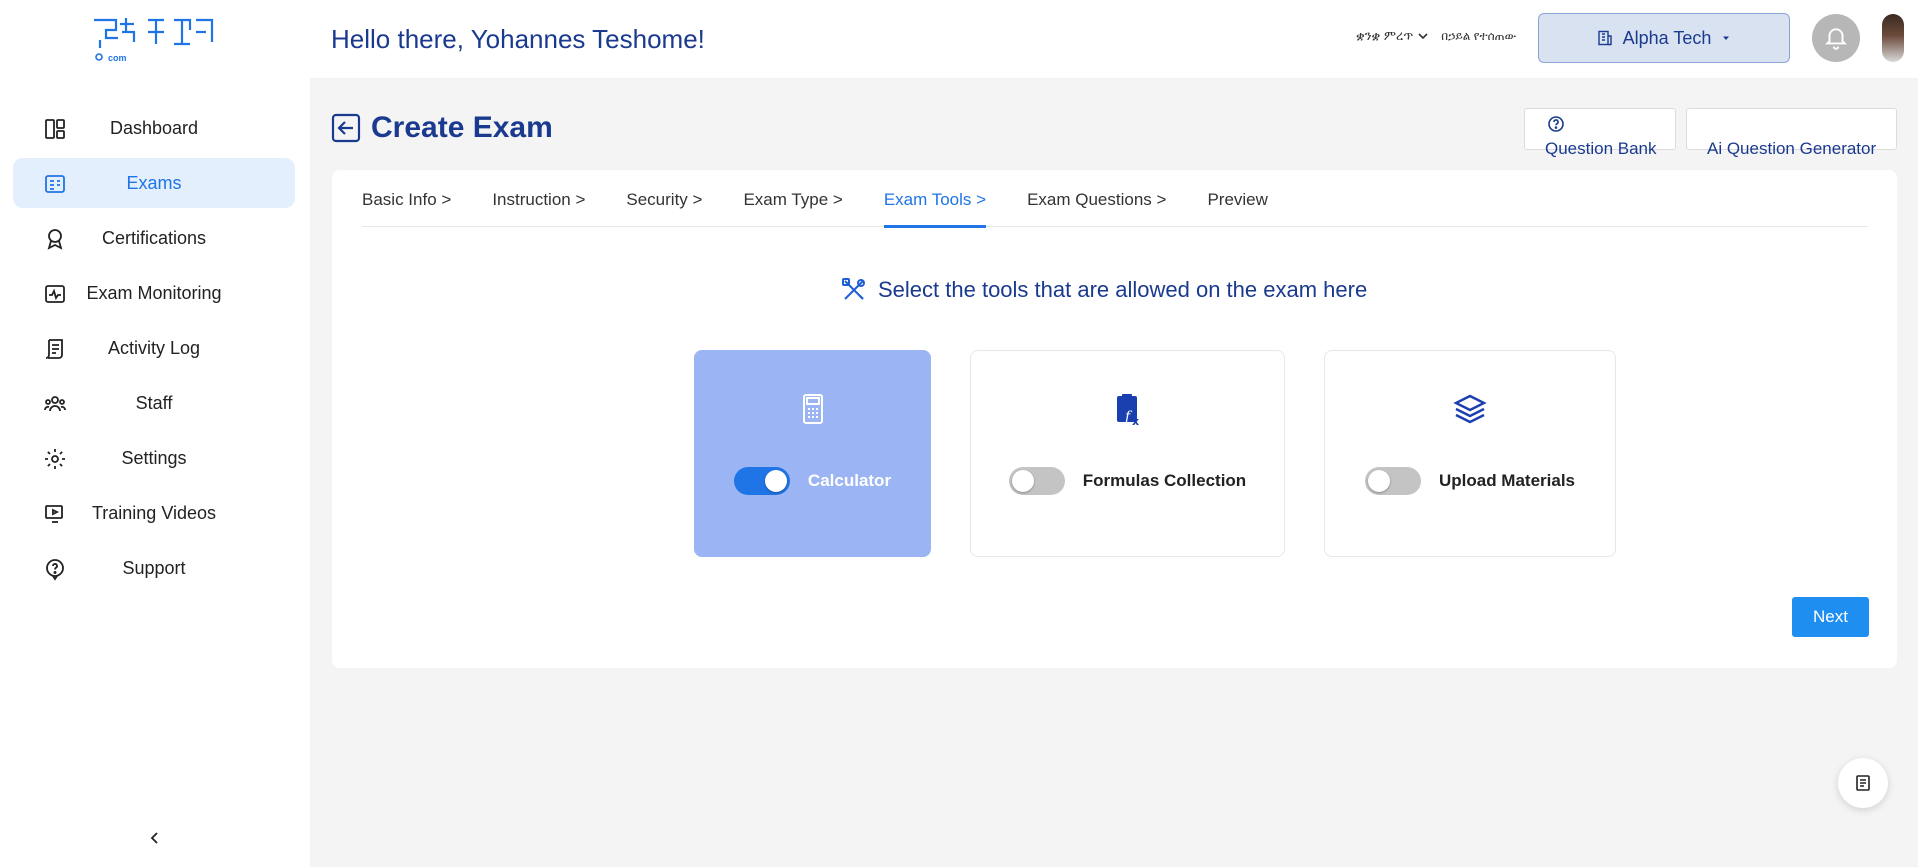 The image size is (1918, 867). I want to click on upload-materials-toggle, so click(1392, 481).